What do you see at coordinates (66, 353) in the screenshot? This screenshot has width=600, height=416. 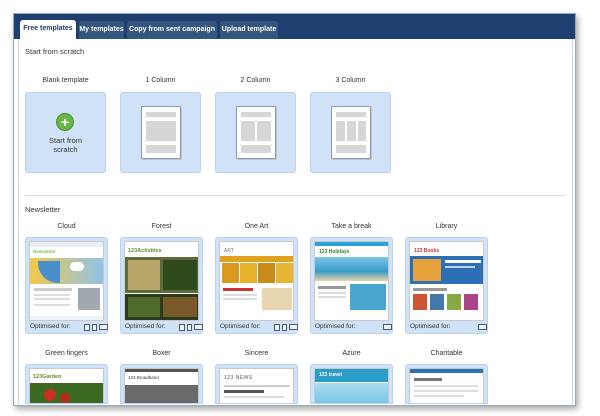 I see `template-name-green-fingers: Green fingers` at bounding box center [66, 353].